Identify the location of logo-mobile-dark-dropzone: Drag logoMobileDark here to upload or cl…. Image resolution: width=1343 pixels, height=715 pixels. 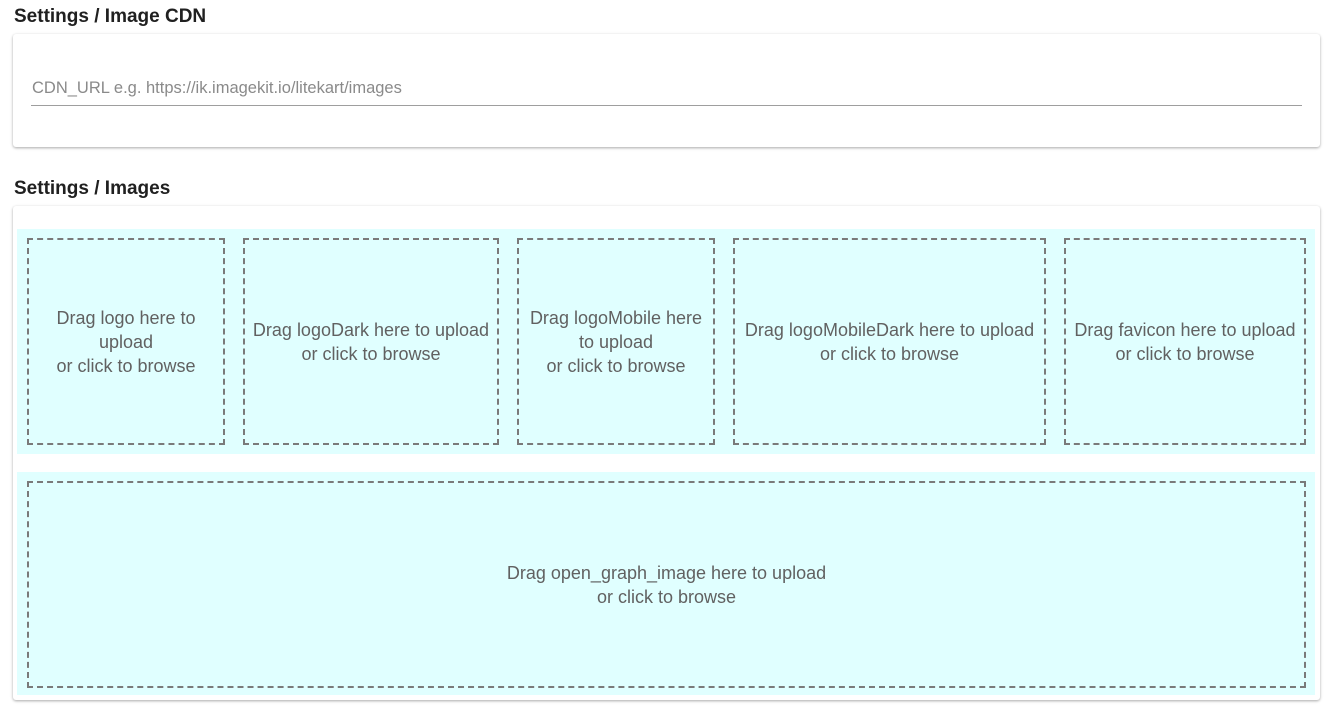
(889, 341).